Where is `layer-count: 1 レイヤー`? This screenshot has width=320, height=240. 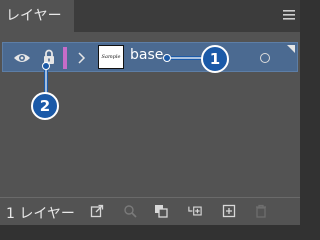
layer-count: 1 レイヤー is located at coordinates (40, 214).